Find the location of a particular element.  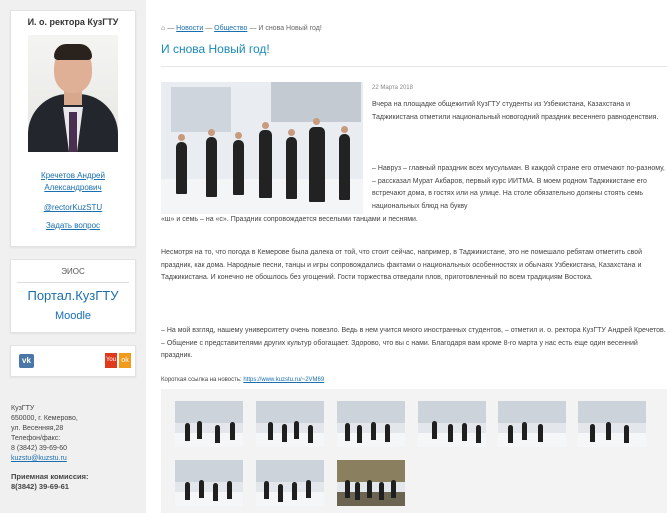

article-date: 22 Марта 2018 is located at coordinates (392, 88).